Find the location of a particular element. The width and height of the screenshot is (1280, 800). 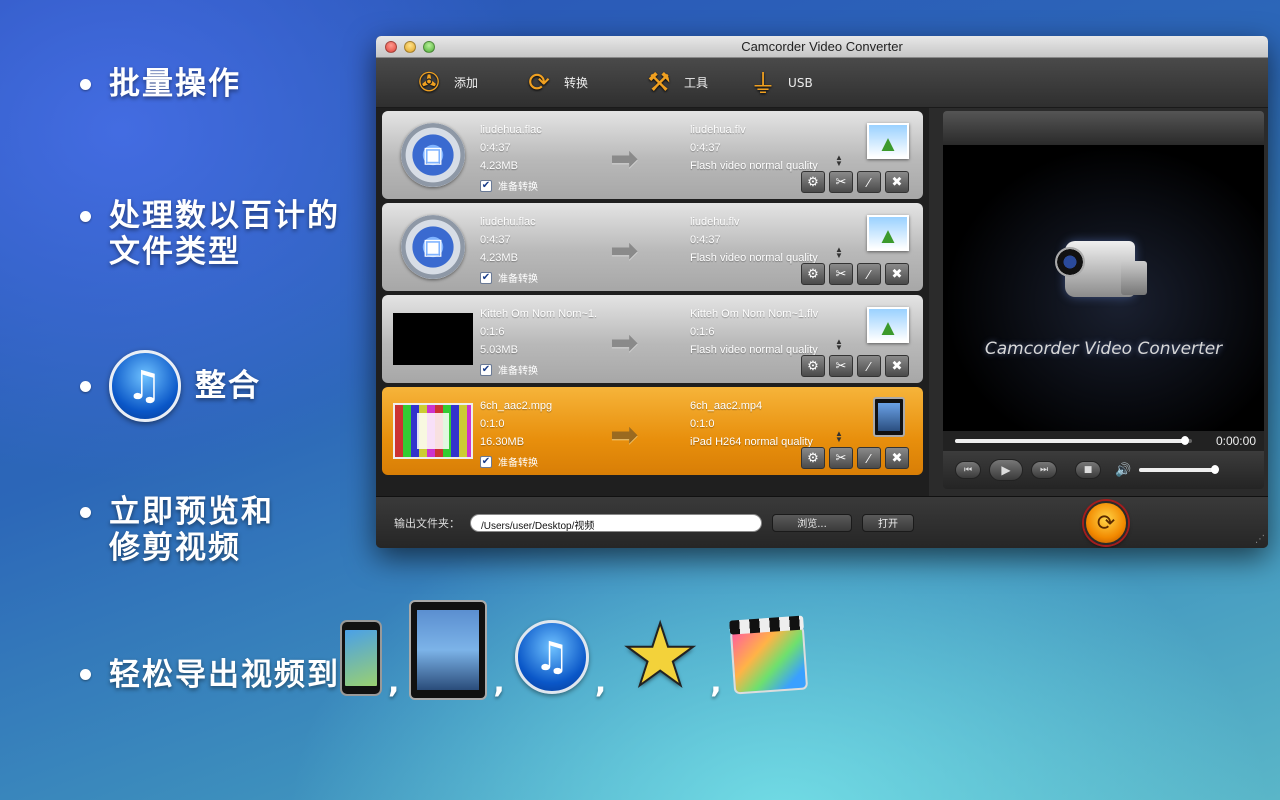

output-folder-input: /Users/user/Desktop/视频 is located at coordinates (616, 522).